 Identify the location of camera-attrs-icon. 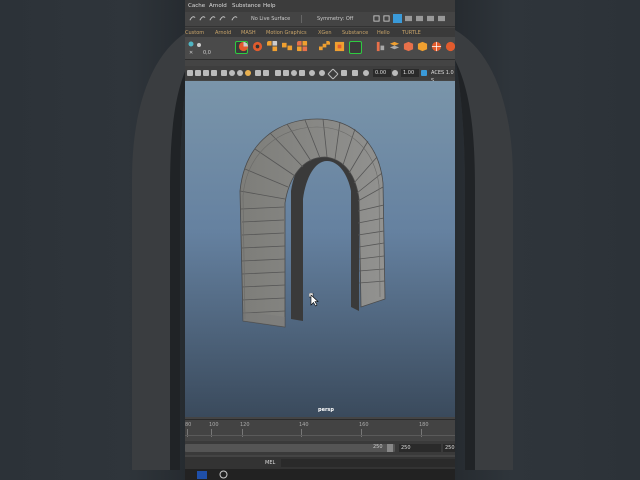
(198, 73).